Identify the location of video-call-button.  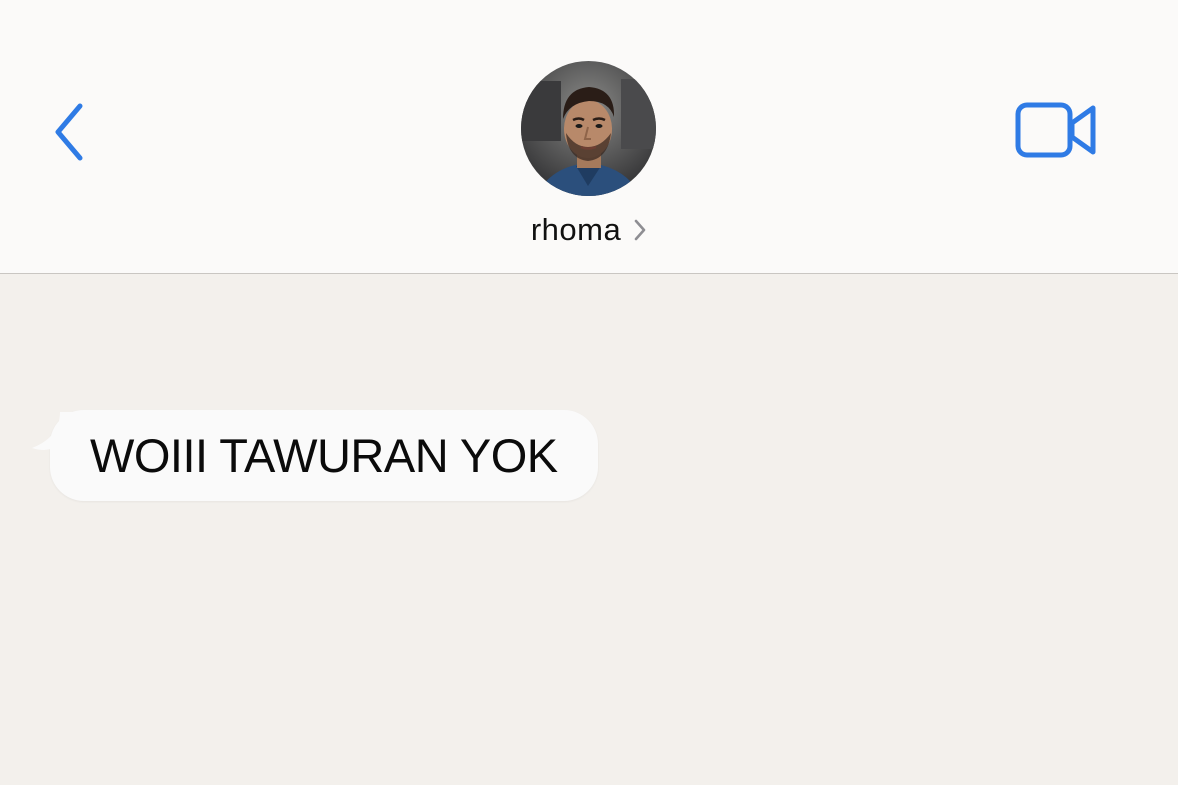
(1056, 130).